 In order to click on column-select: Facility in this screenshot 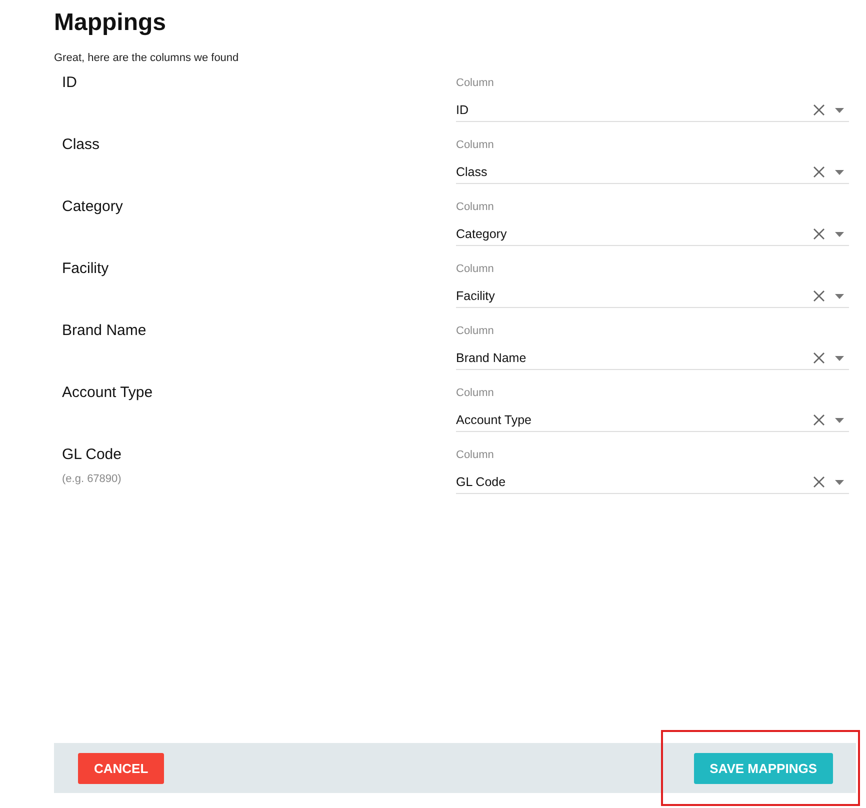, I will do `click(652, 296)`.